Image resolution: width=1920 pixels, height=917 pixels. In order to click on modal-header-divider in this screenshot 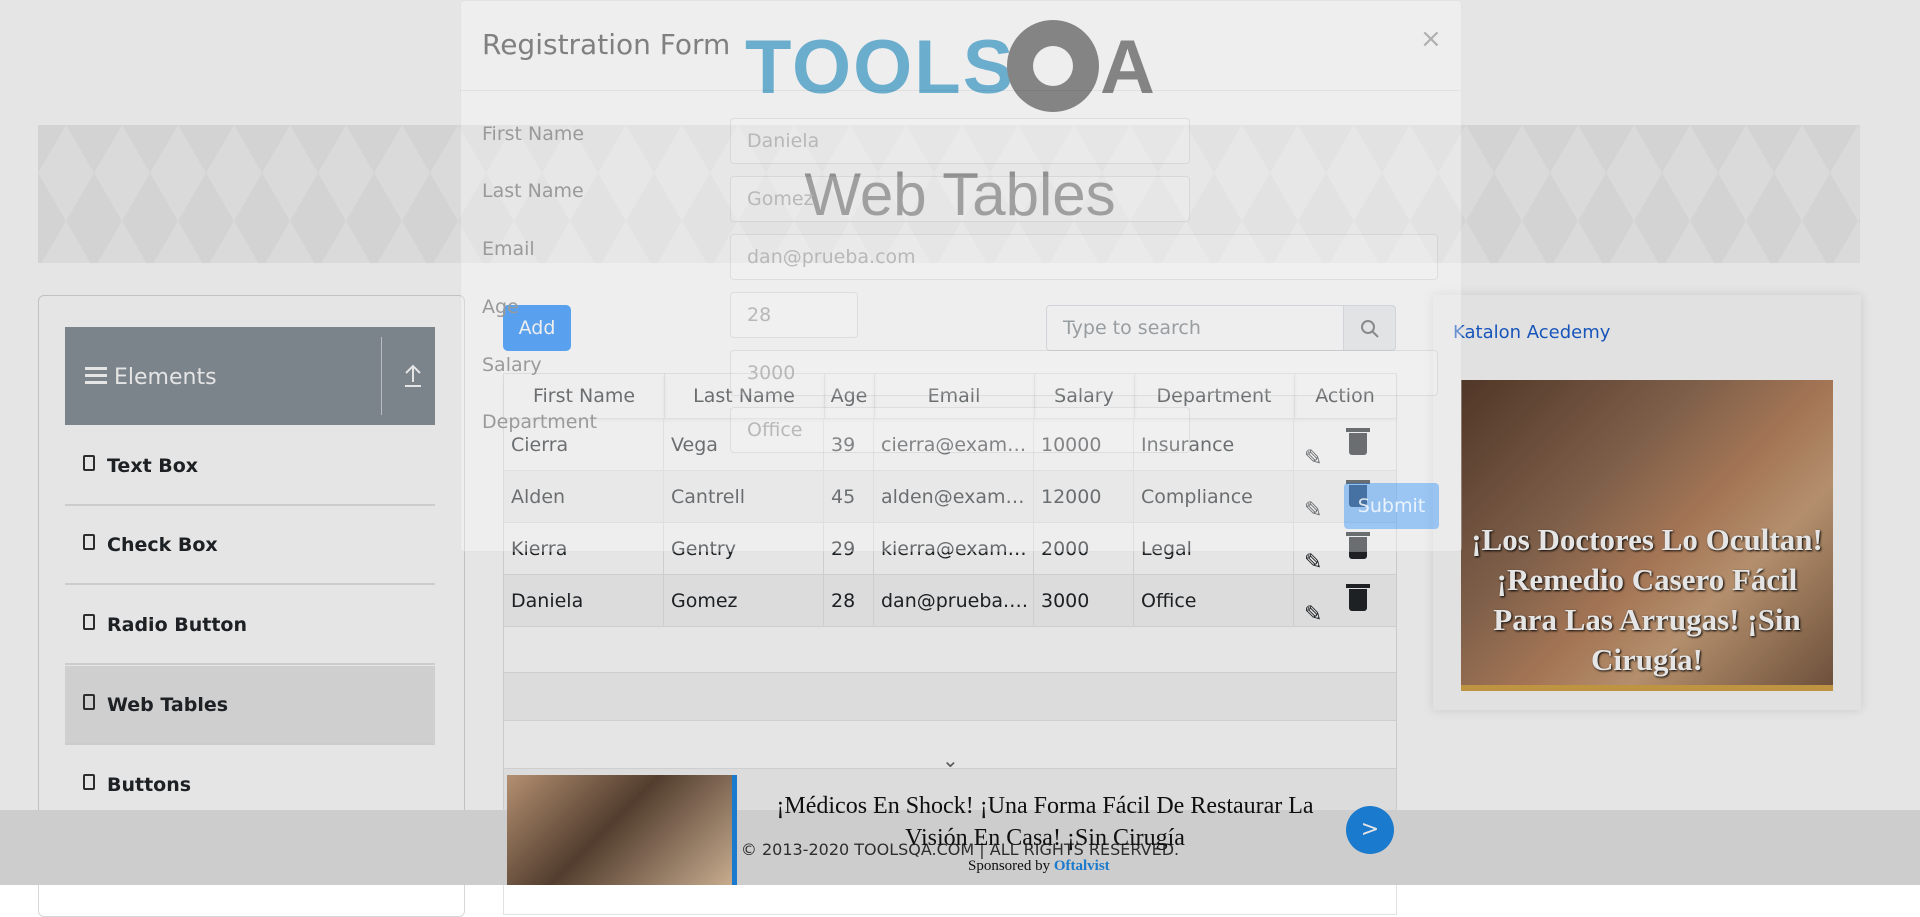, I will do `click(960, 90)`.